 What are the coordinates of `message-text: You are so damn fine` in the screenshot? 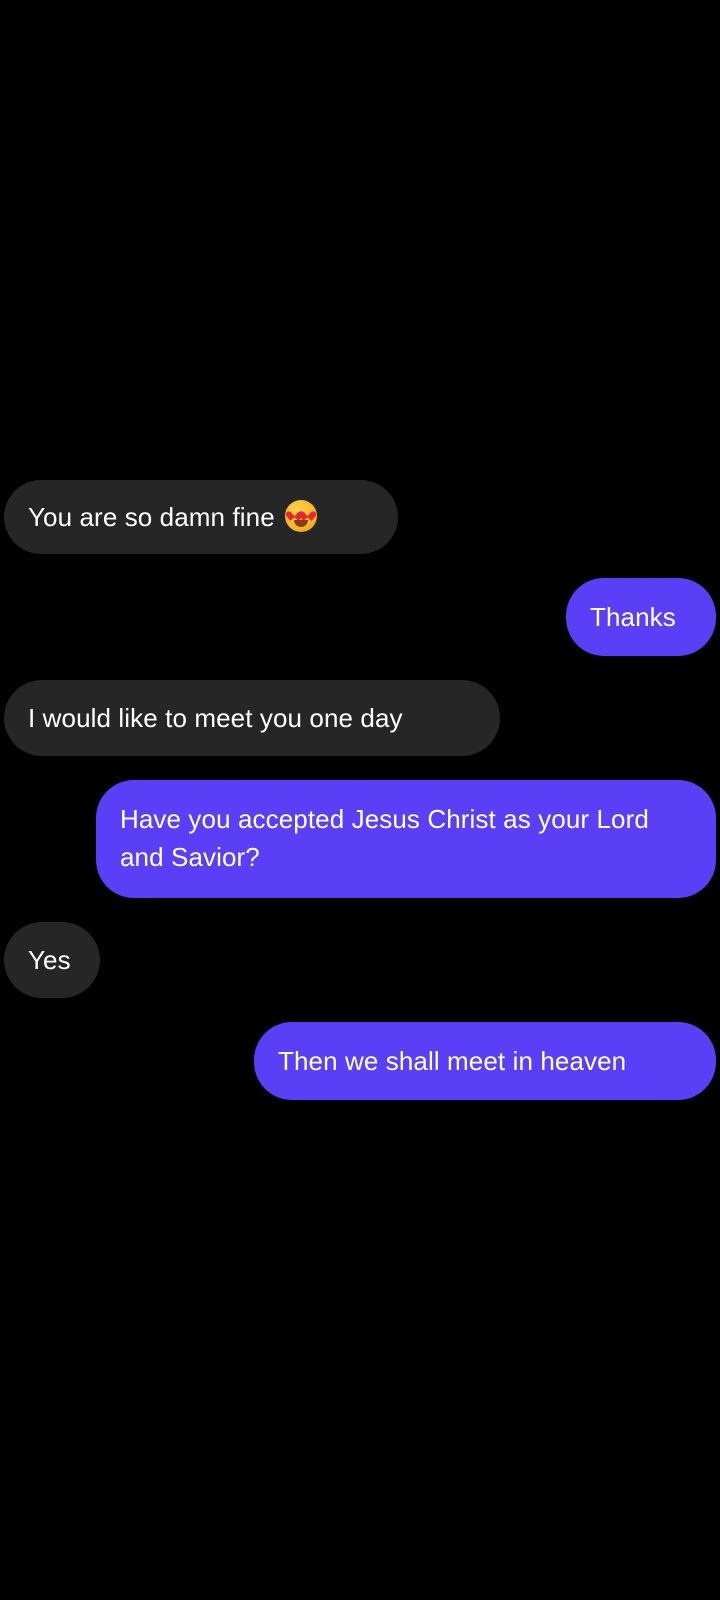 It's located at (151, 517).